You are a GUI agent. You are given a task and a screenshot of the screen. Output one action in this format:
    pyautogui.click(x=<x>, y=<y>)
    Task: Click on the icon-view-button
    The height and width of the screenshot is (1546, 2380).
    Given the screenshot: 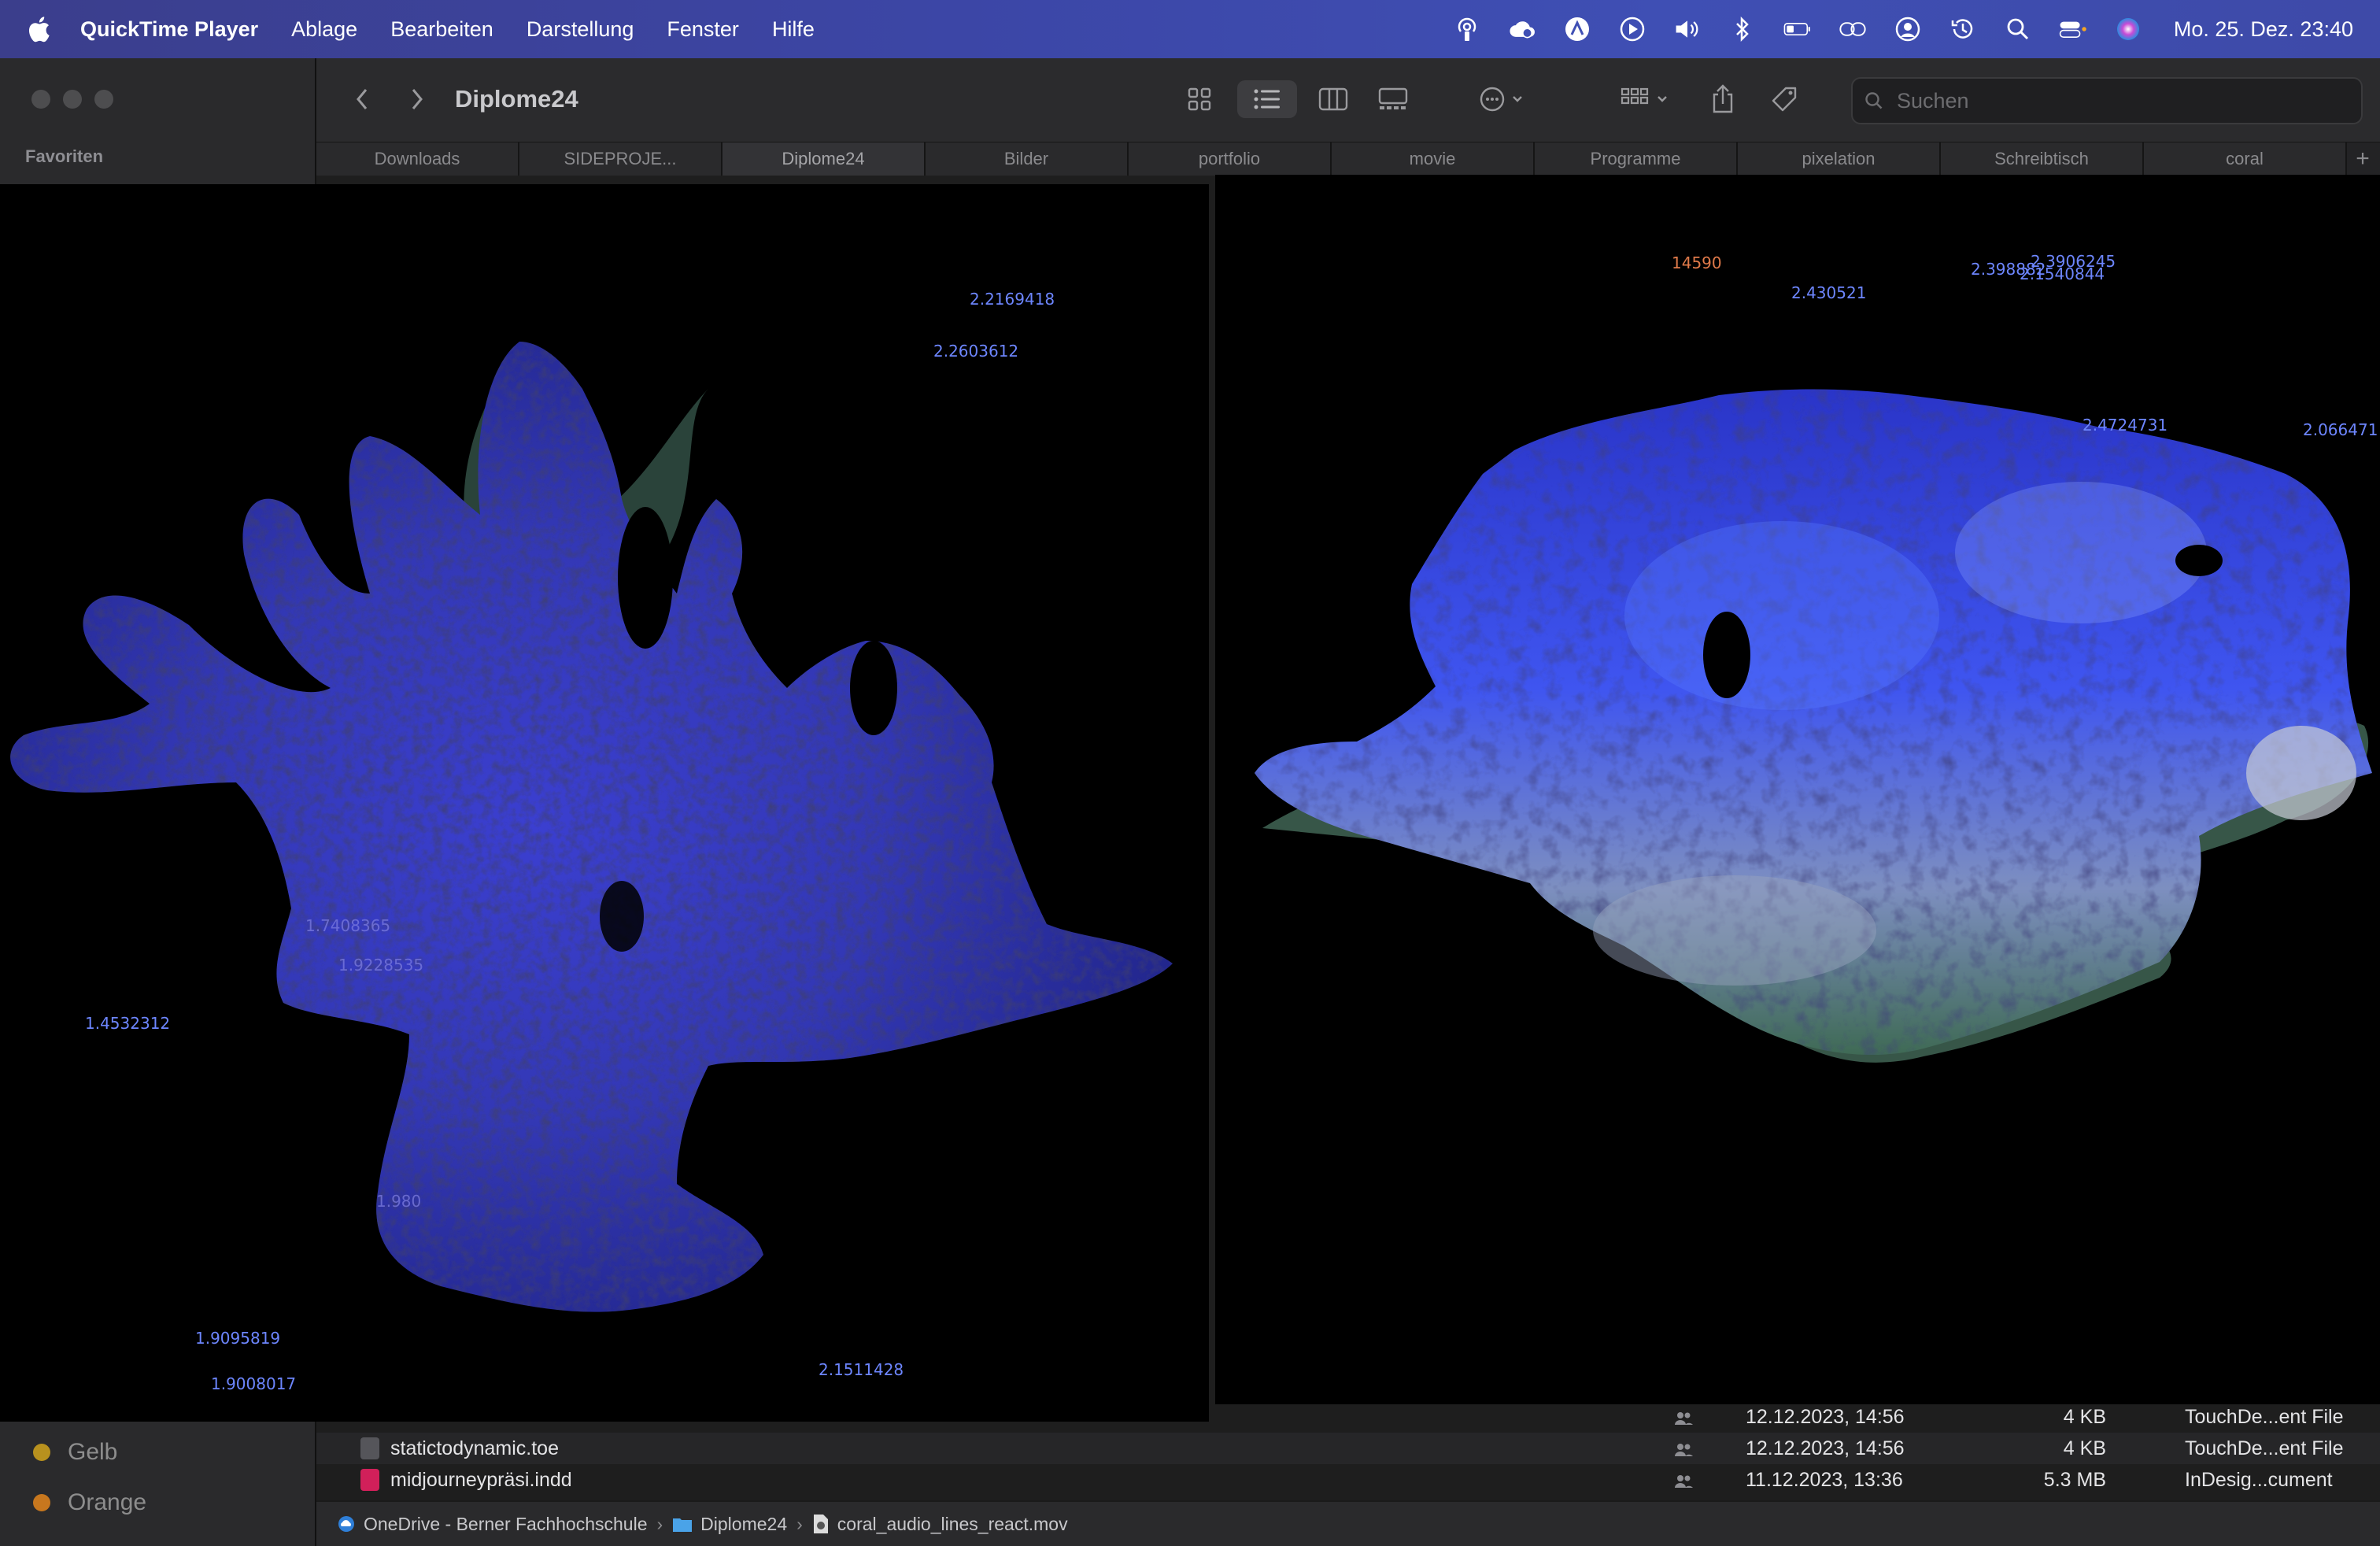 What is the action you would take?
    pyautogui.click(x=1199, y=99)
    